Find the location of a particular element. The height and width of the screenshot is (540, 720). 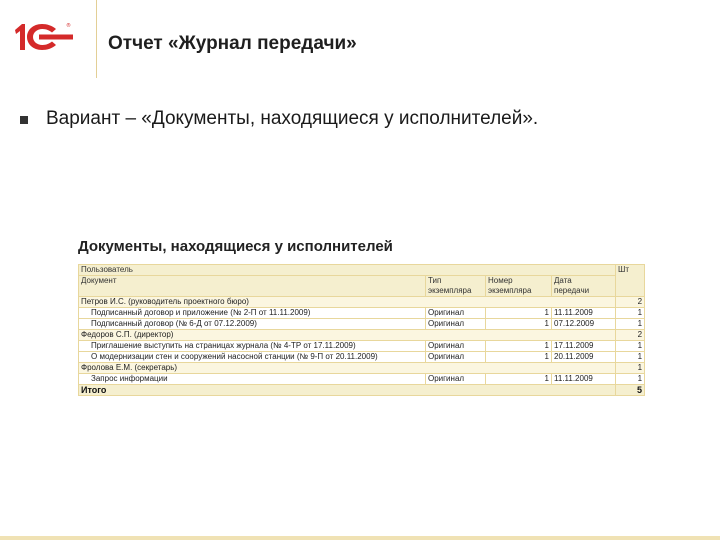

1c-logo: ® is located at coordinates (44, 36).